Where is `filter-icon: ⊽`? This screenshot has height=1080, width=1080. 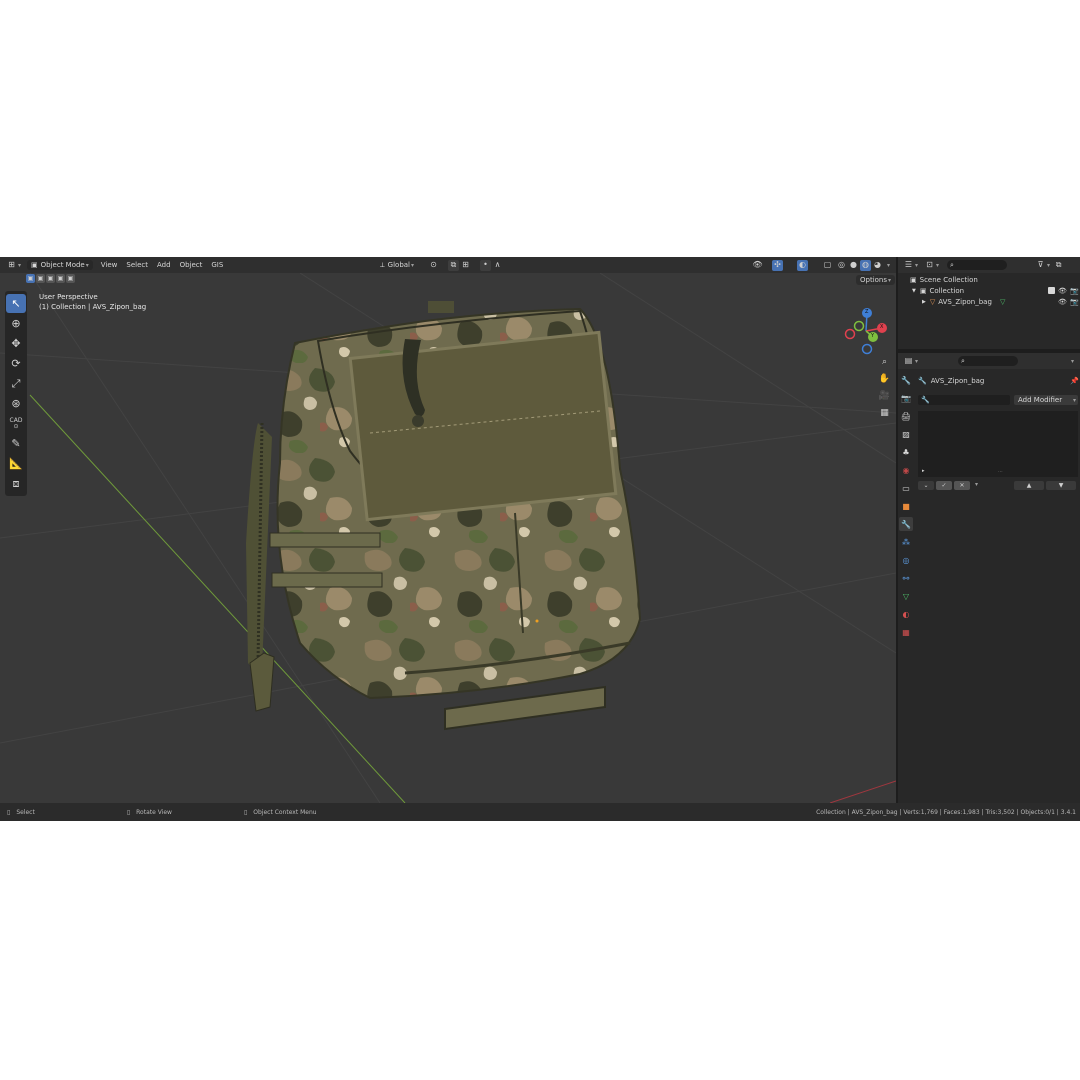
filter-icon: ⊽ is located at coordinates (1040, 265).